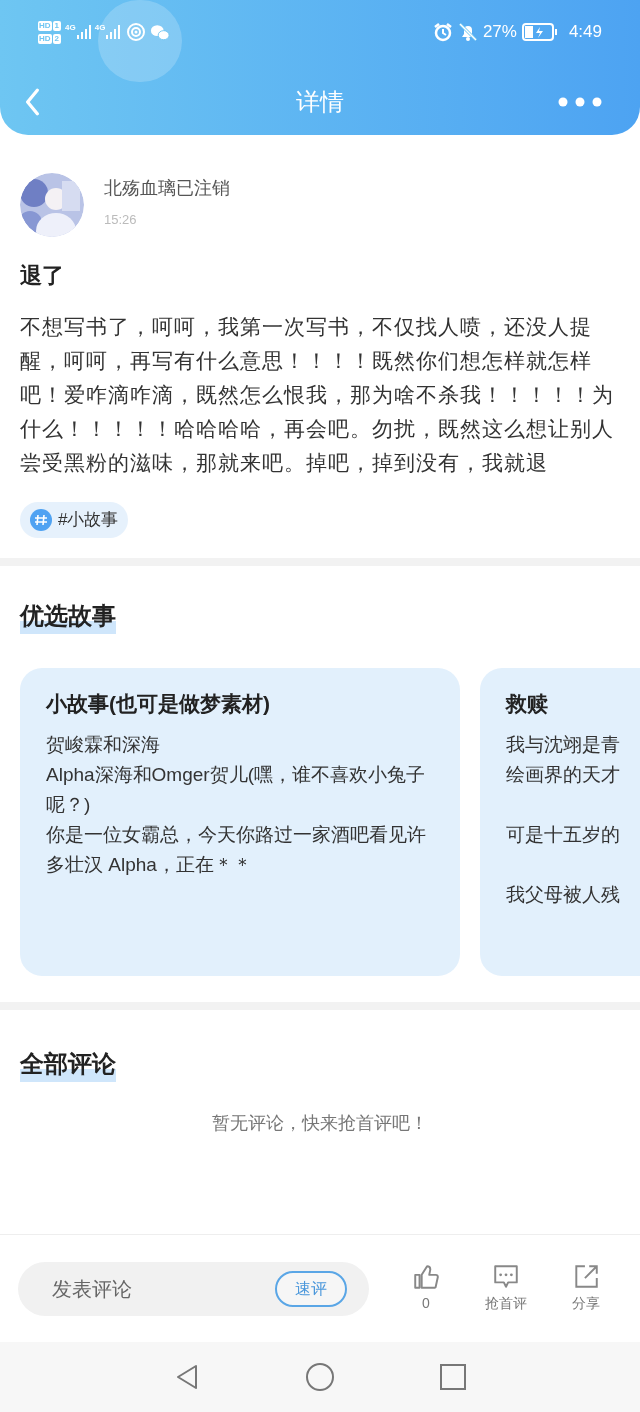 The width and height of the screenshot is (640, 1412). Describe the element at coordinates (467, 32) in the screenshot. I see `bell-muted-icon` at that location.